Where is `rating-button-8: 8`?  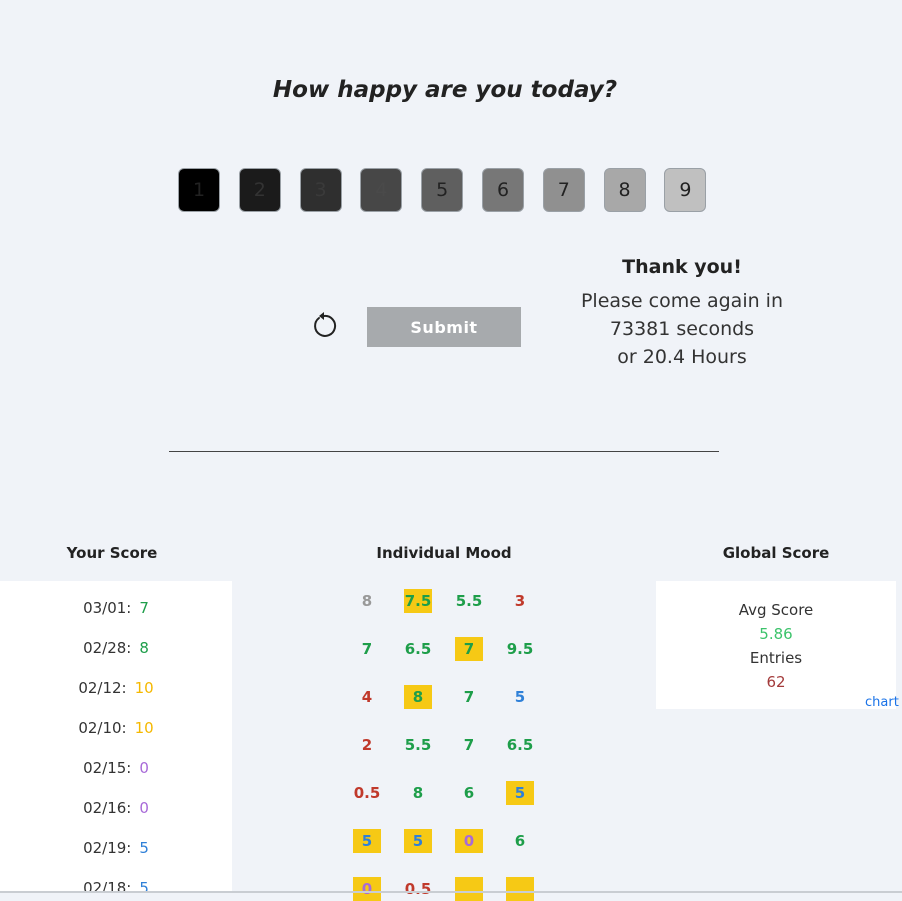
rating-button-8: 8 is located at coordinates (624, 190).